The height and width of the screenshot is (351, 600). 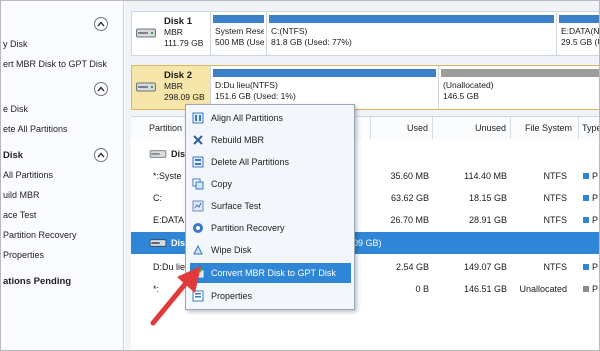 I want to click on partition-block: System Rese 500 MB (Use, so click(x=238, y=33).